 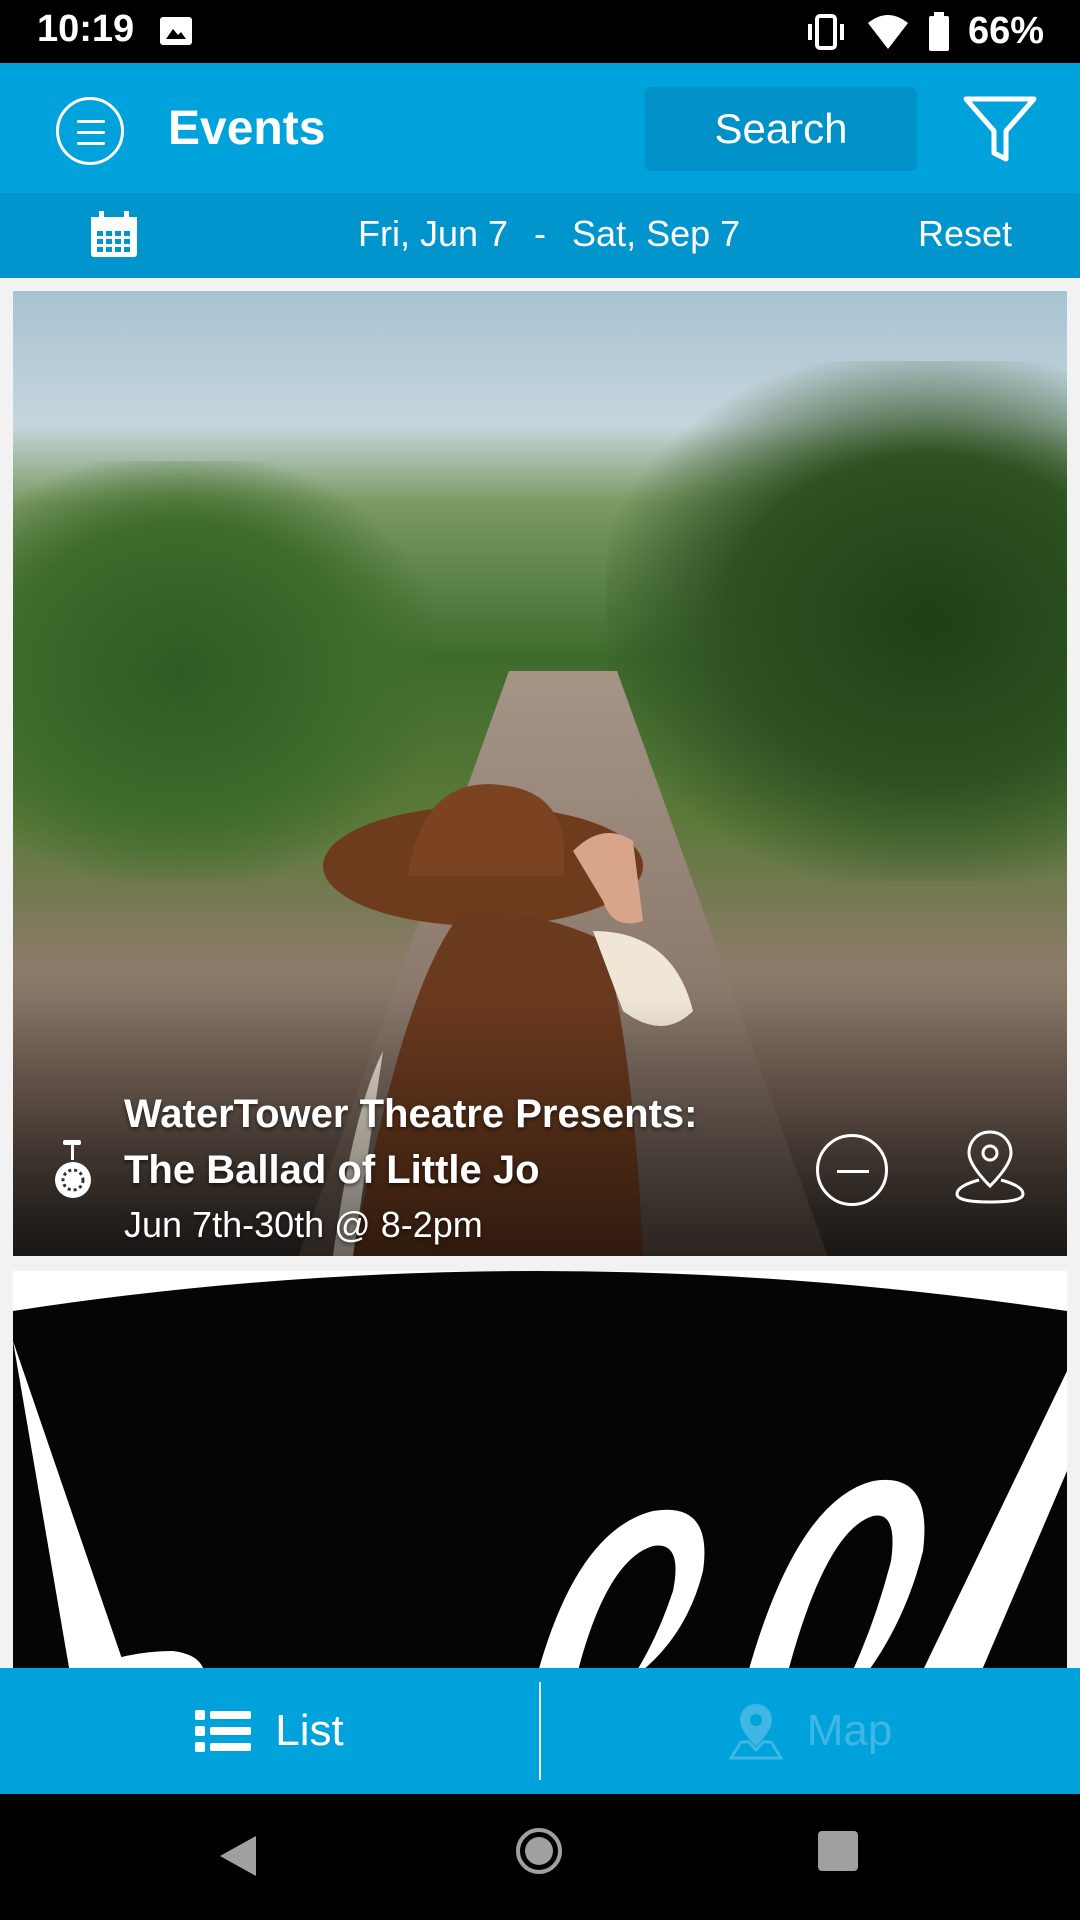 I want to click on end-date: Sat, Sep 7, so click(x=656, y=234).